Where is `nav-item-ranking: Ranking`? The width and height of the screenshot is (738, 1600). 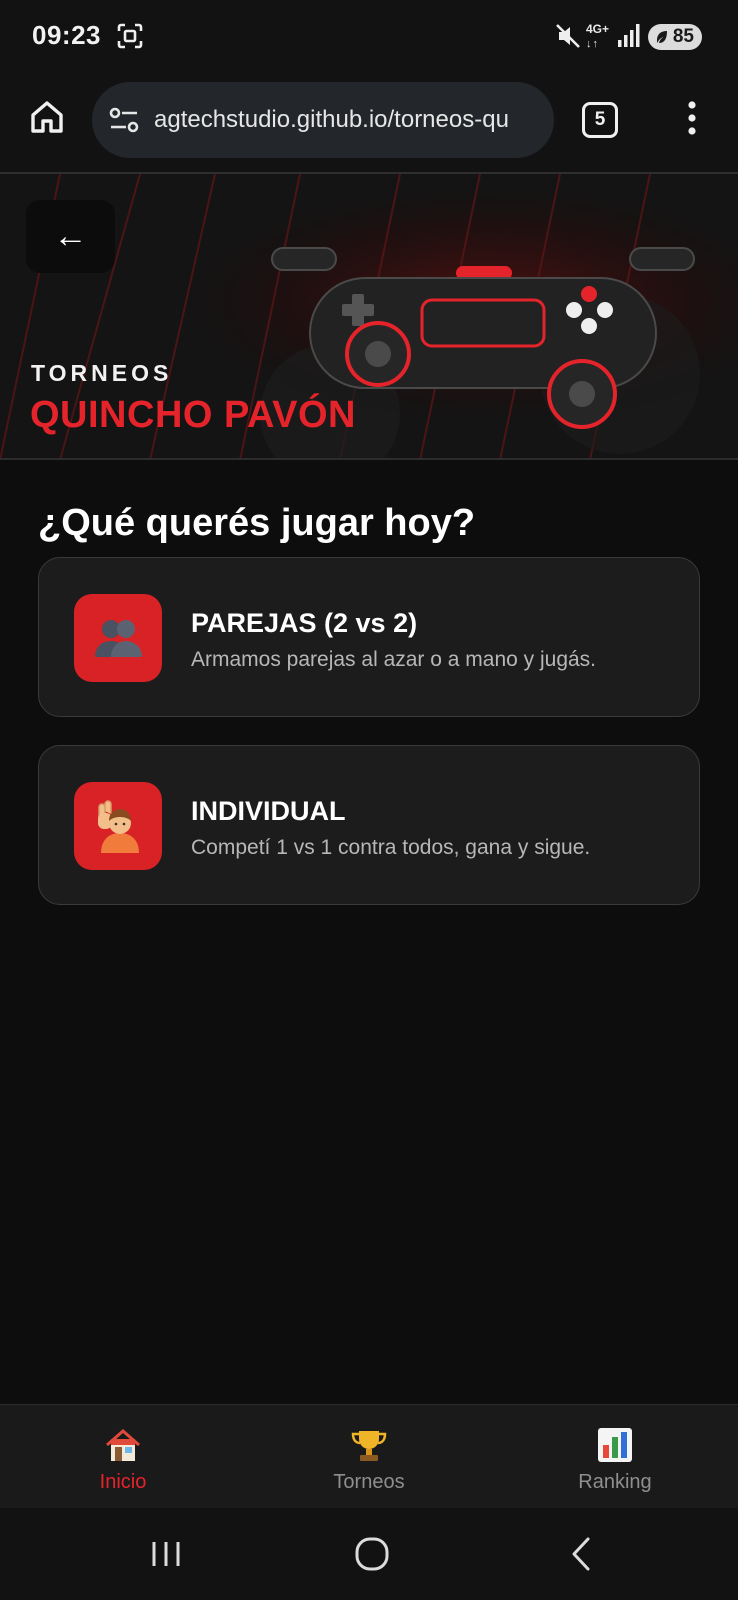
nav-item-ranking: Ranking is located at coordinates (615, 1457).